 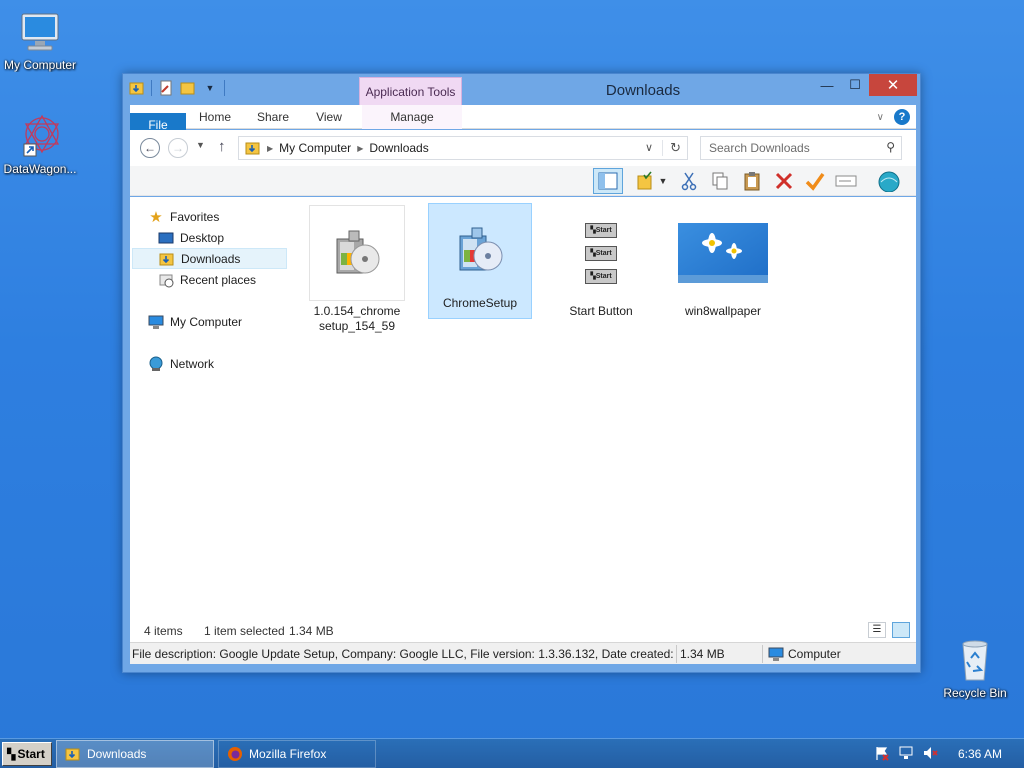 What do you see at coordinates (150, 148) in the screenshot?
I see `back-button: ←` at bounding box center [150, 148].